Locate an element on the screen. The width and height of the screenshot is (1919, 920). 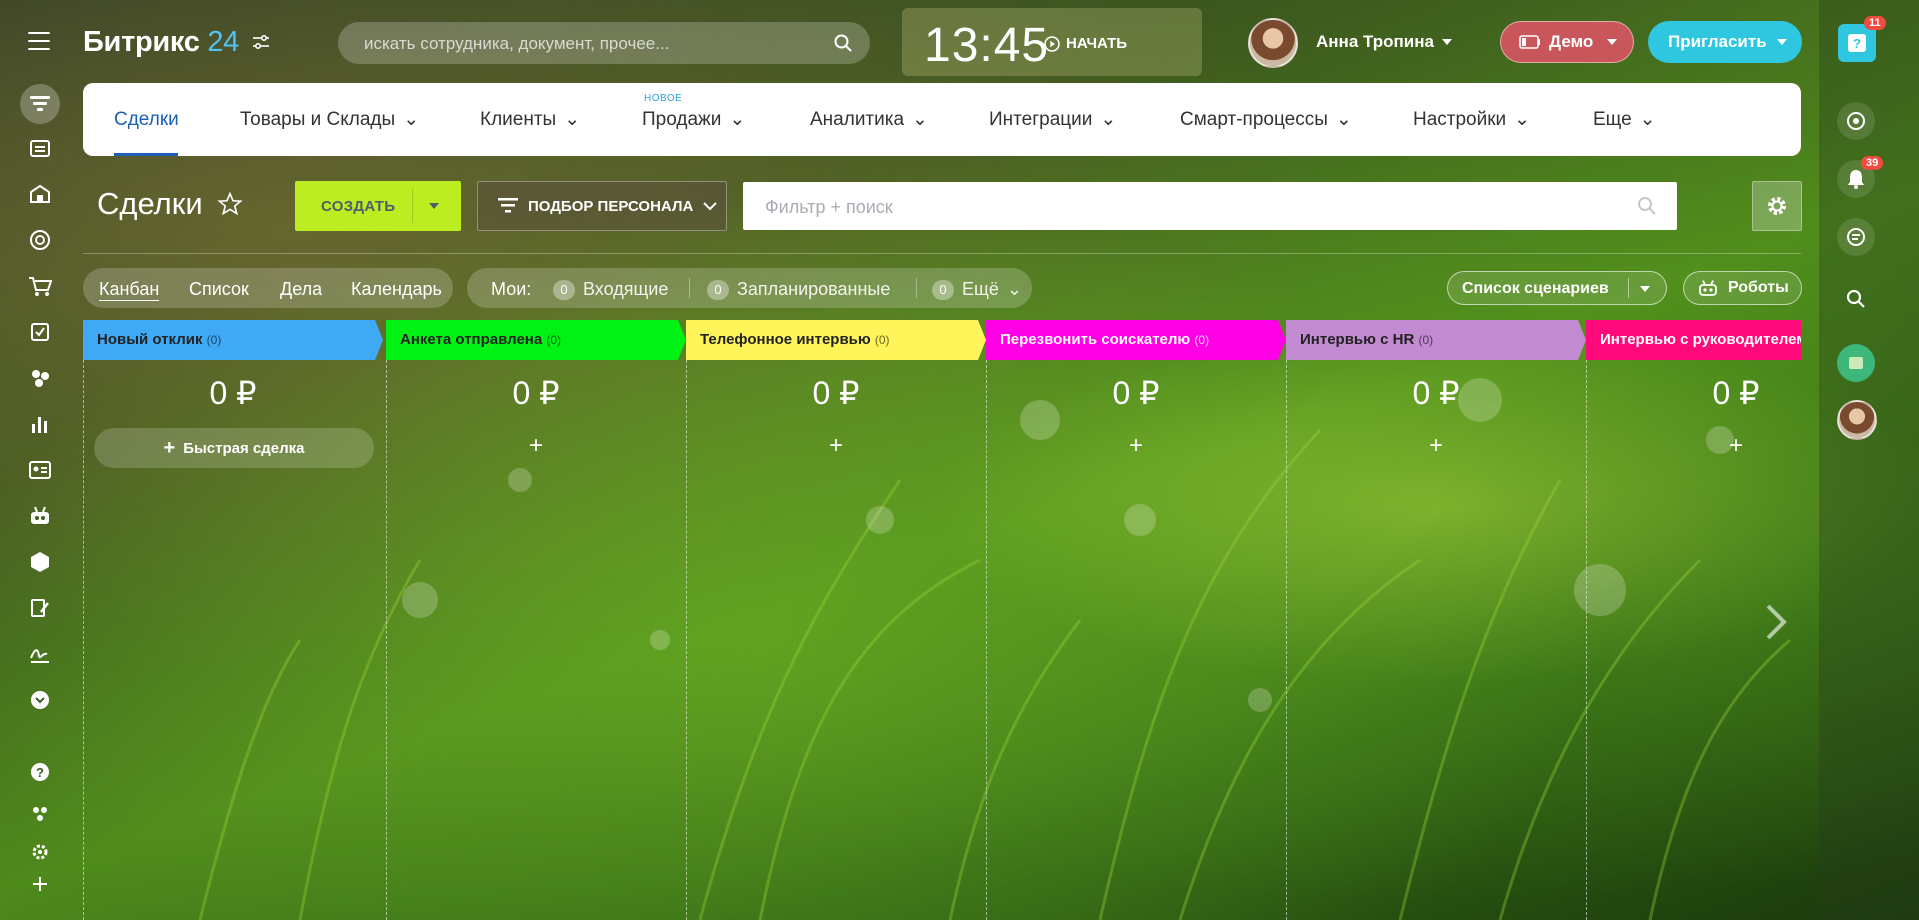
contact-card-icon is located at coordinates (40, 470).